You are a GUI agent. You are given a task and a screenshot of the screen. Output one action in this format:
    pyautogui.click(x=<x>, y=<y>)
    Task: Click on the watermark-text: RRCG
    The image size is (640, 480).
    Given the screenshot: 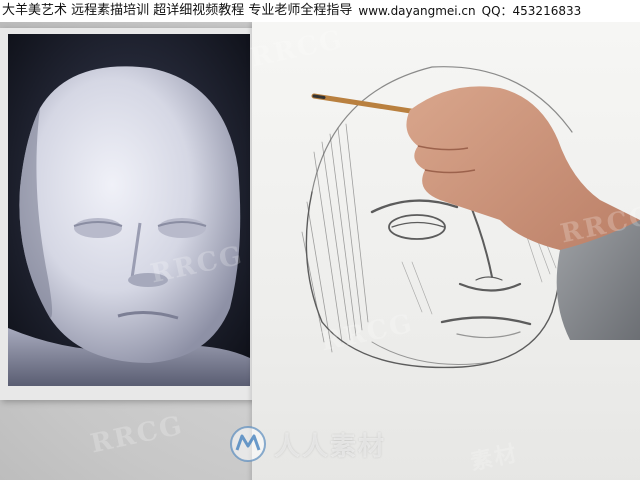 What is the action you would take?
    pyautogui.click(x=137, y=435)
    